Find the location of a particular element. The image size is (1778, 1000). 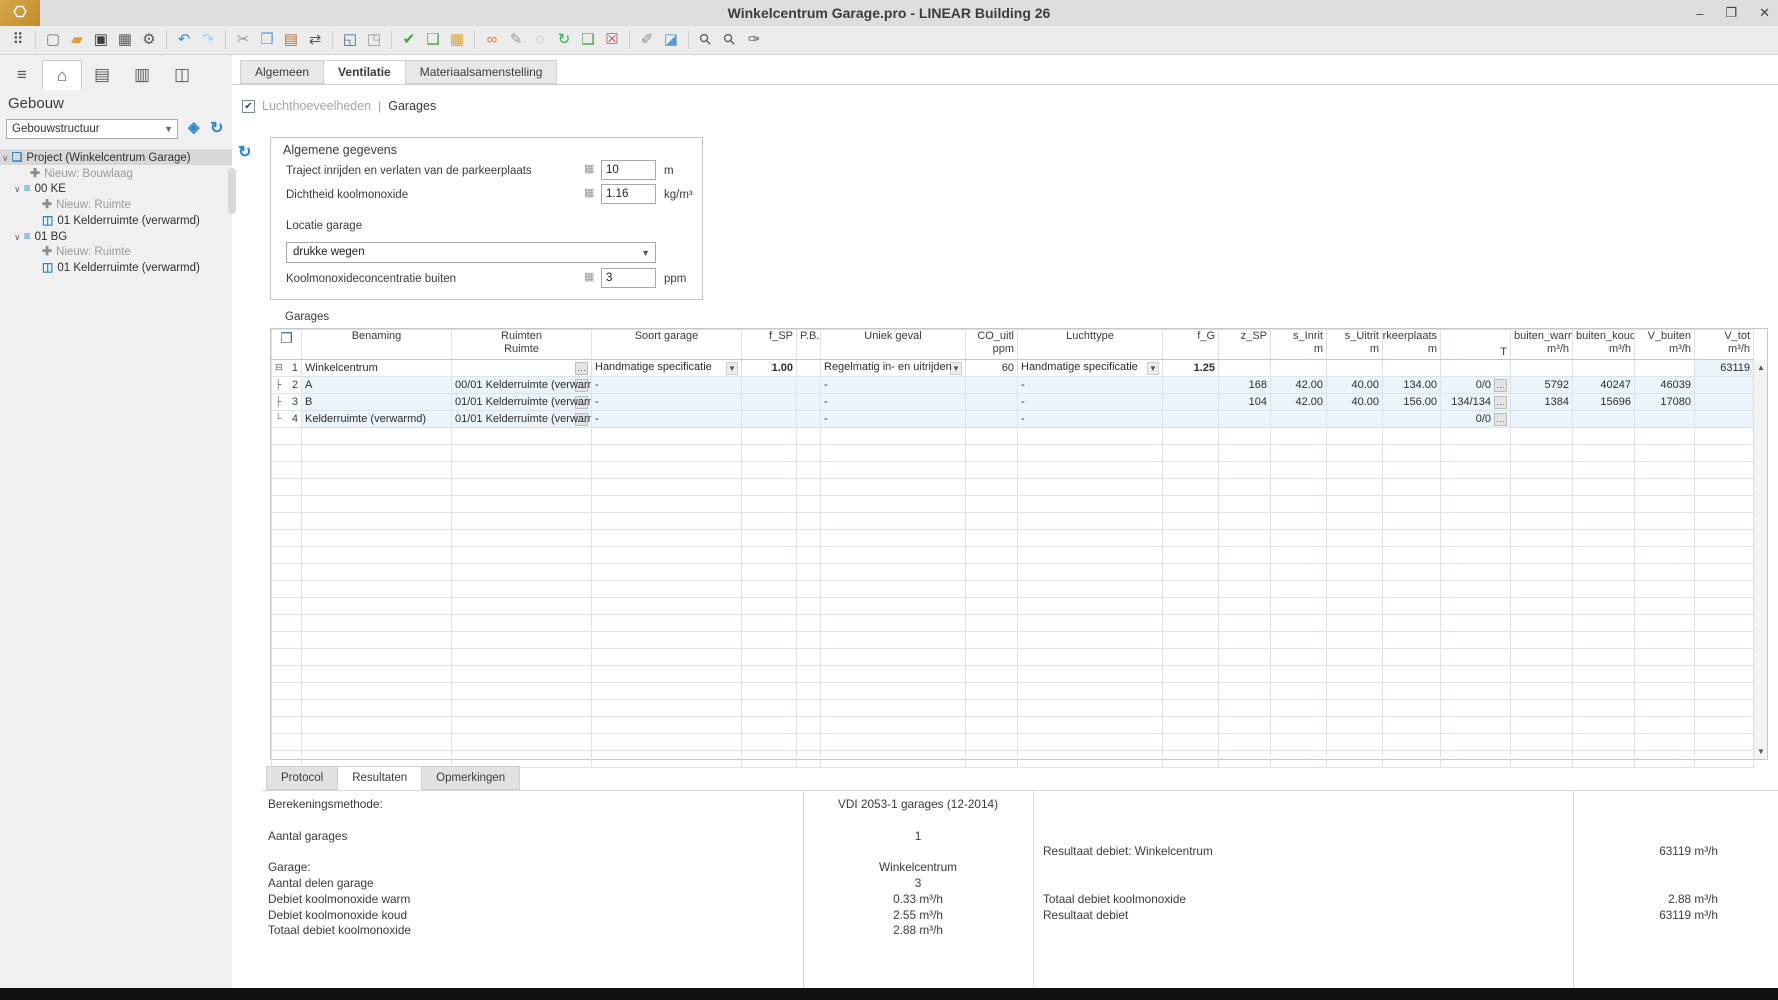

sidebar-tab-properties: ◫ is located at coordinates (182, 75).